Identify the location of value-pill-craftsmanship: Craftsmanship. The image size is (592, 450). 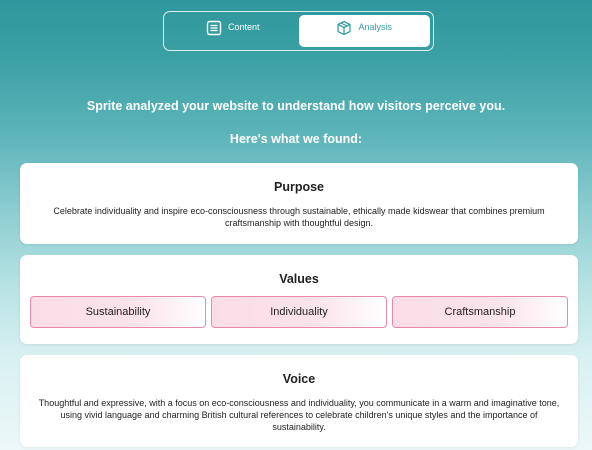
(480, 312).